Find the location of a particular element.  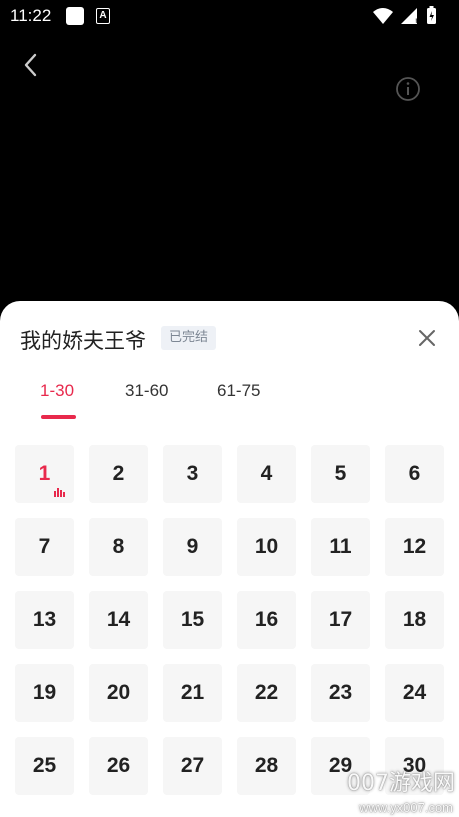

episode-number: 15 is located at coordinates (192, 619).